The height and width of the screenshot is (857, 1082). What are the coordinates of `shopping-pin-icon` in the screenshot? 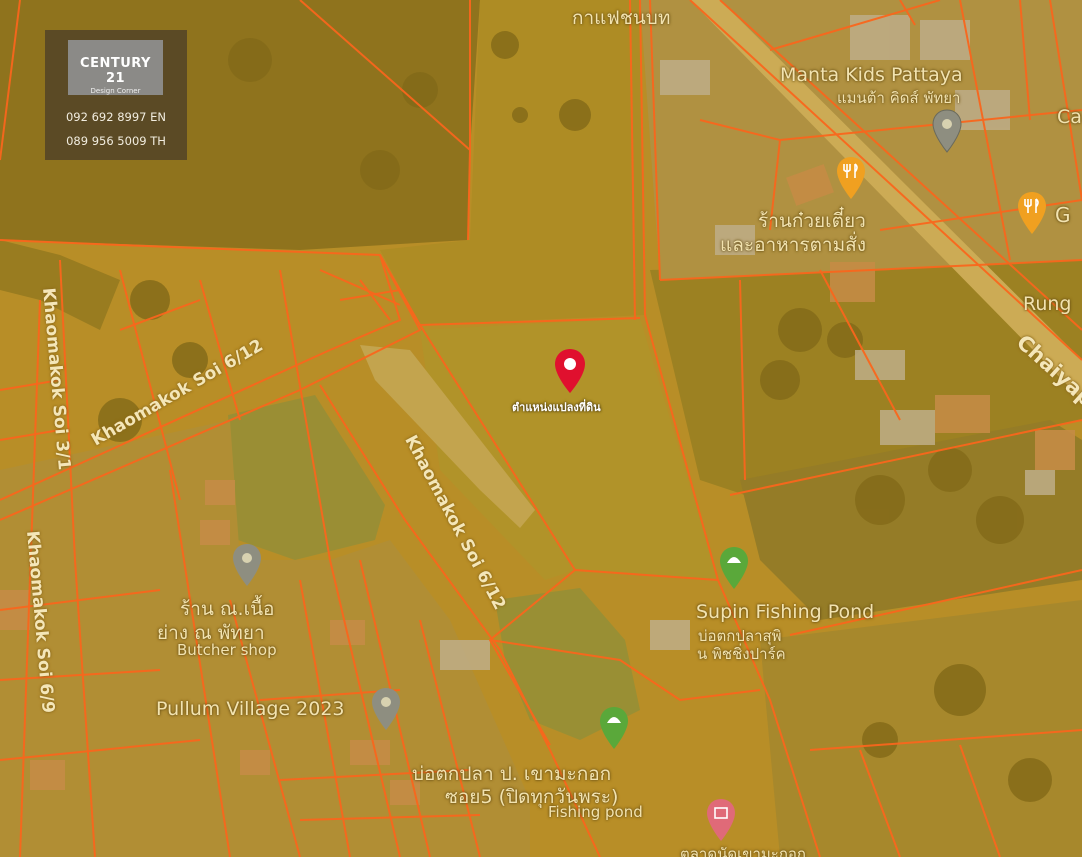 It's located at (721, 820).